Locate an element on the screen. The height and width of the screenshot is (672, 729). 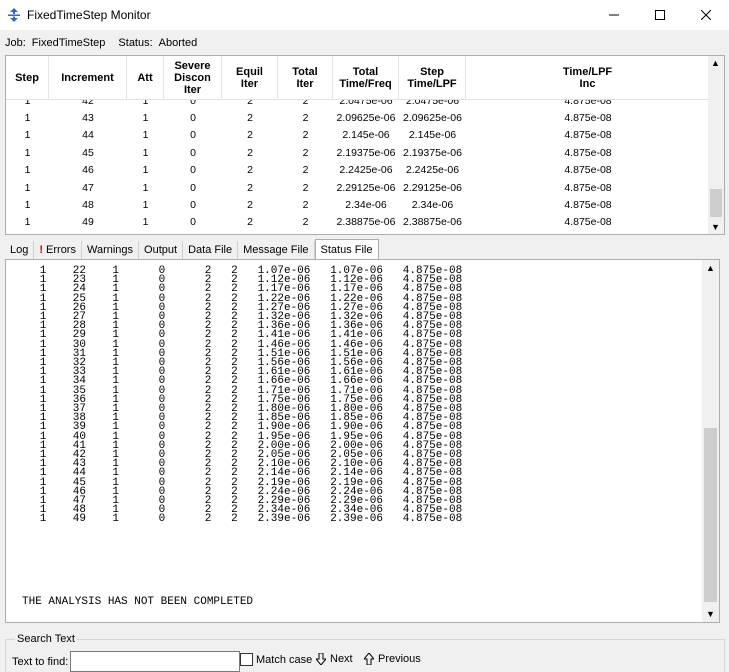
table-row: 1 46 1 0 2 2 2.2425e-06 2.2425e-06 4.875e-08 is located at coordinates (358, 170).